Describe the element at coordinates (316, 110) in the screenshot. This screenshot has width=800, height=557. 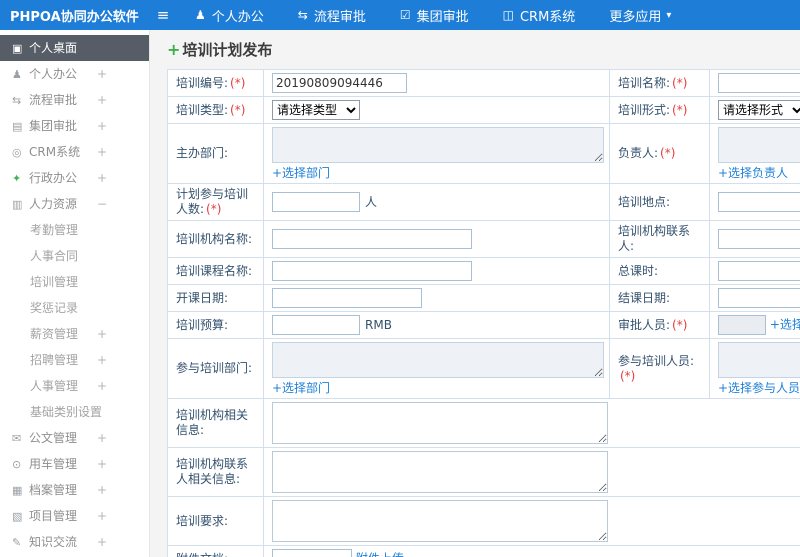
I see `training-type-select: 请选择类型` at that location.